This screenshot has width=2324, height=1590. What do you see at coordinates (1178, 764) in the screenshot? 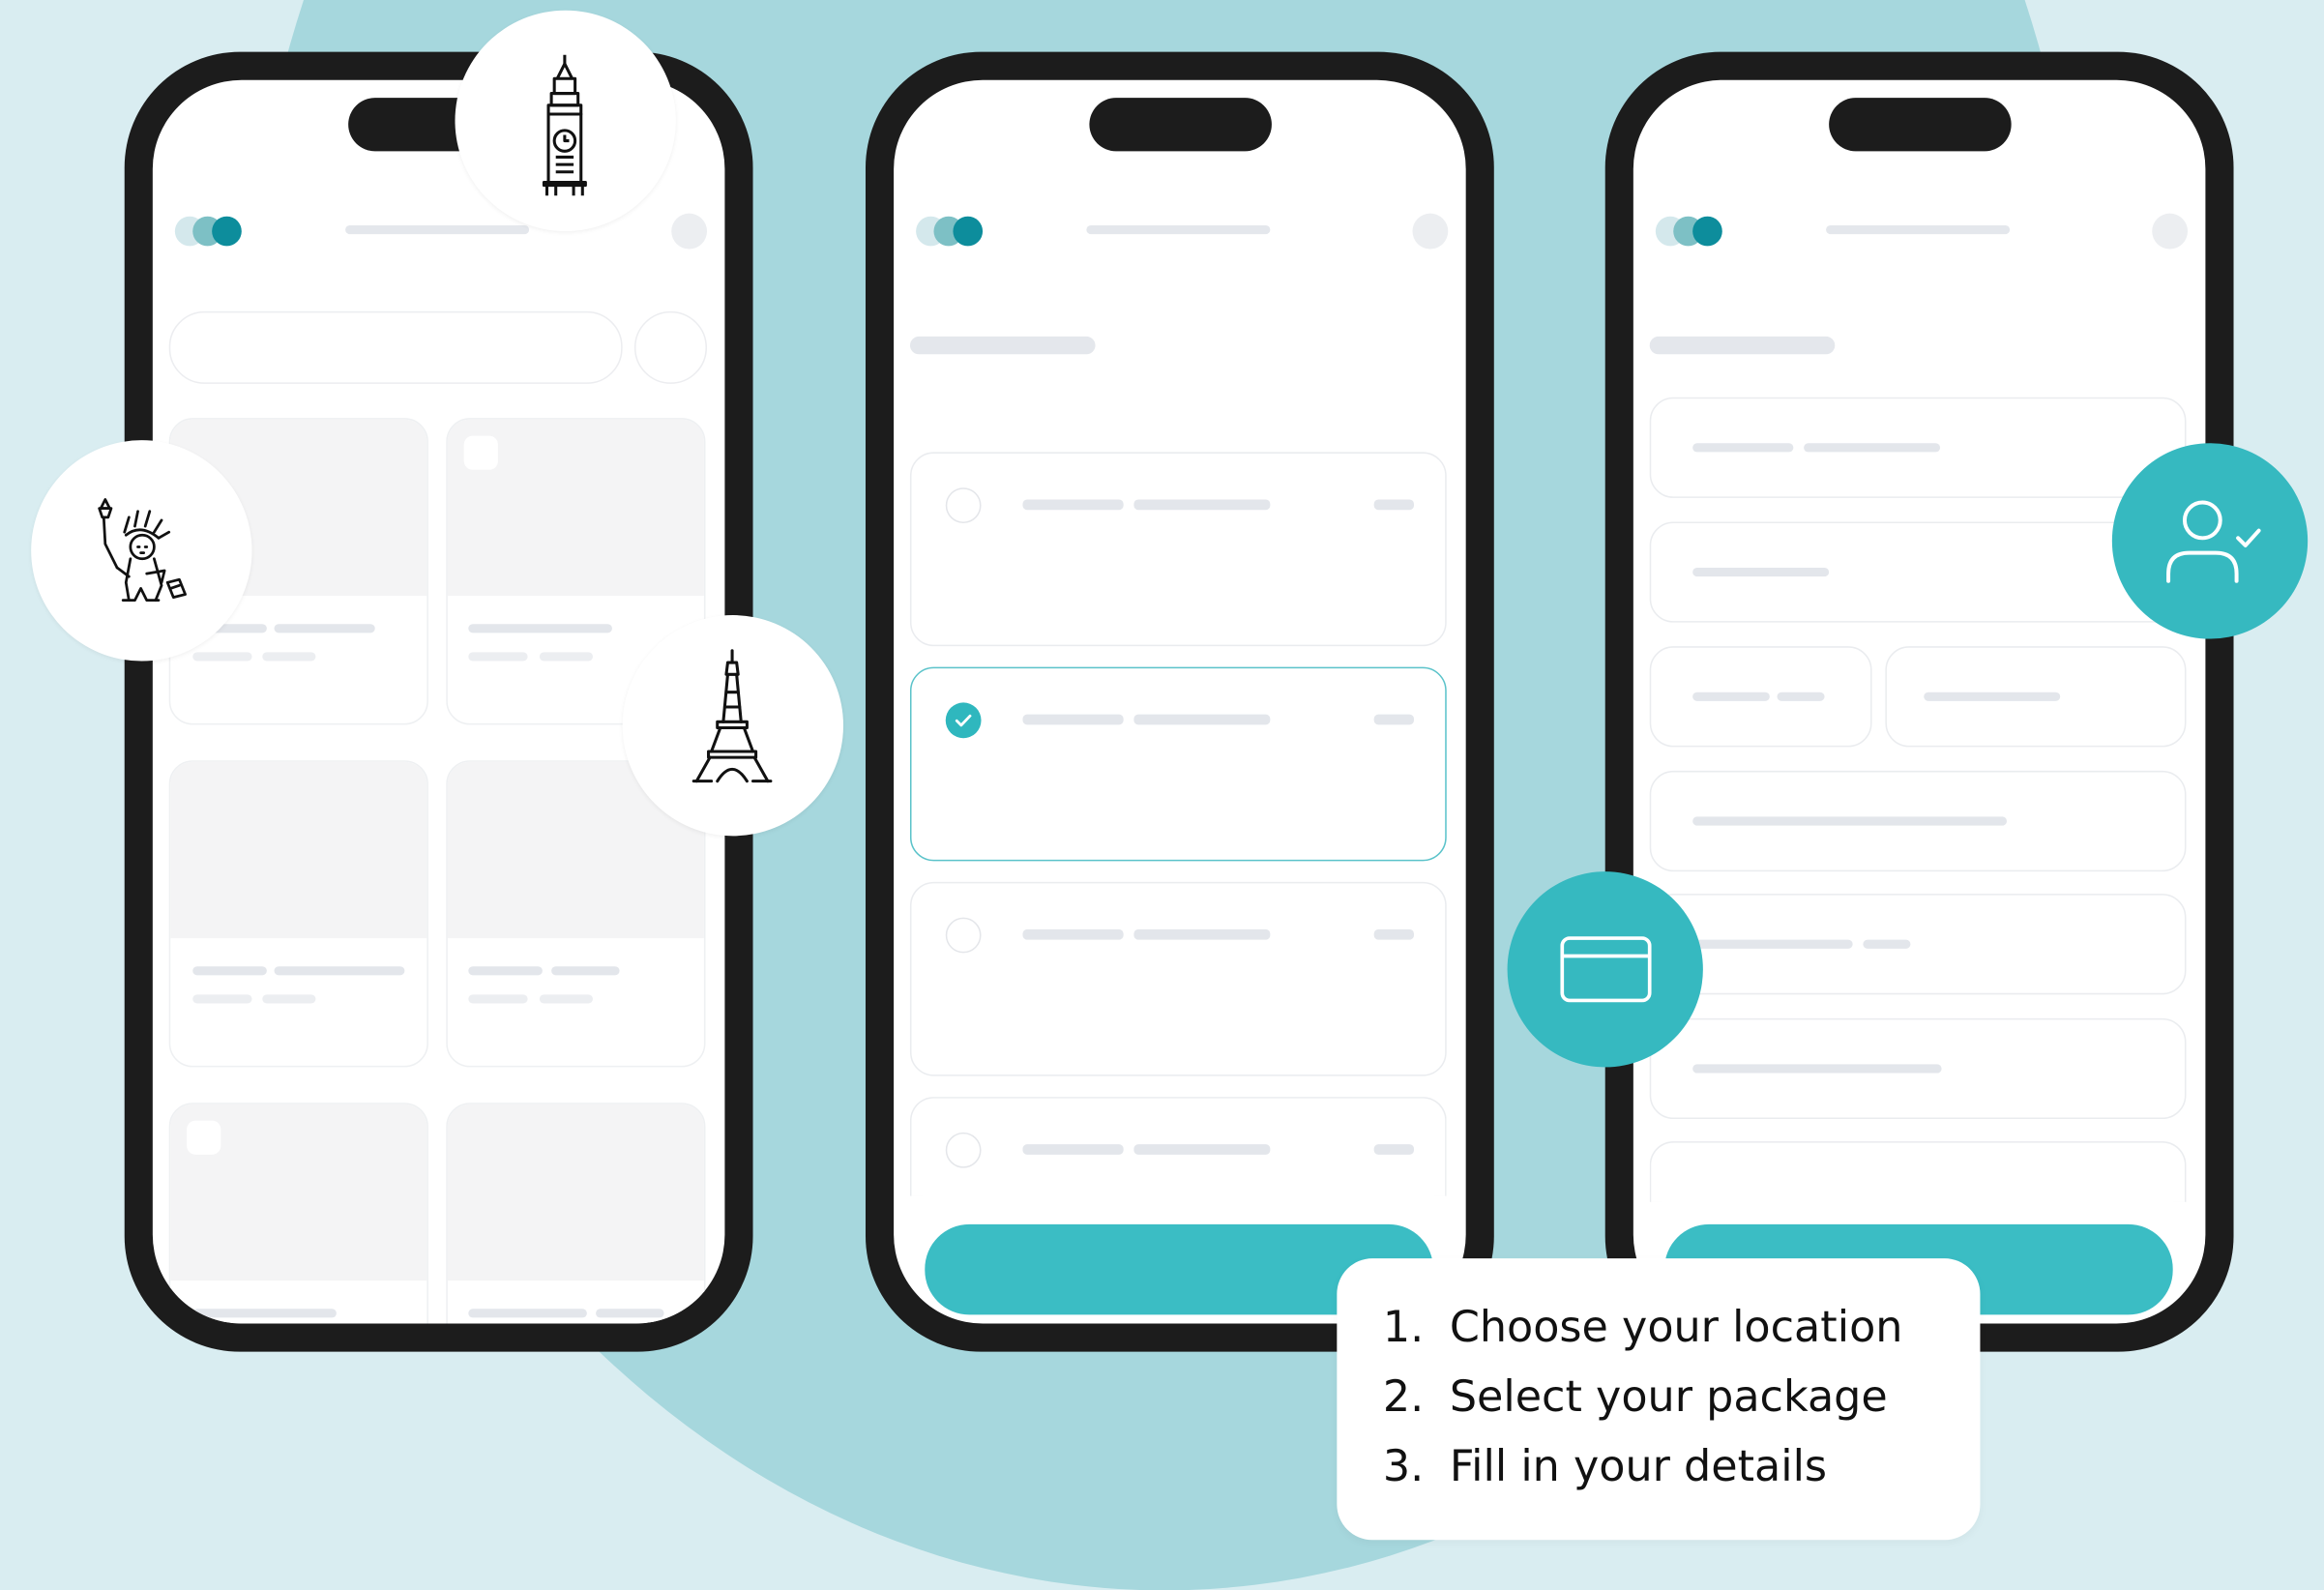
I see `package-option-selected` at bounding box center [1178, 764].